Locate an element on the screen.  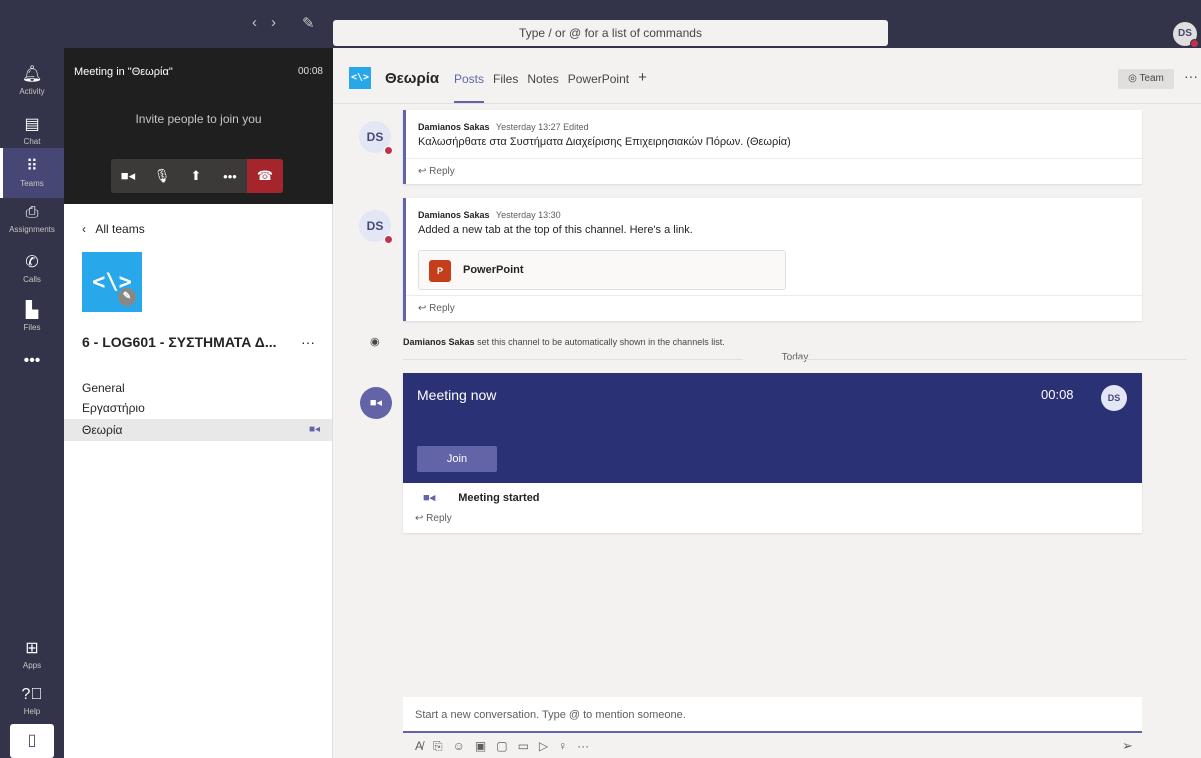
stream-icon: ▷ is located at coordinates (543, 746).